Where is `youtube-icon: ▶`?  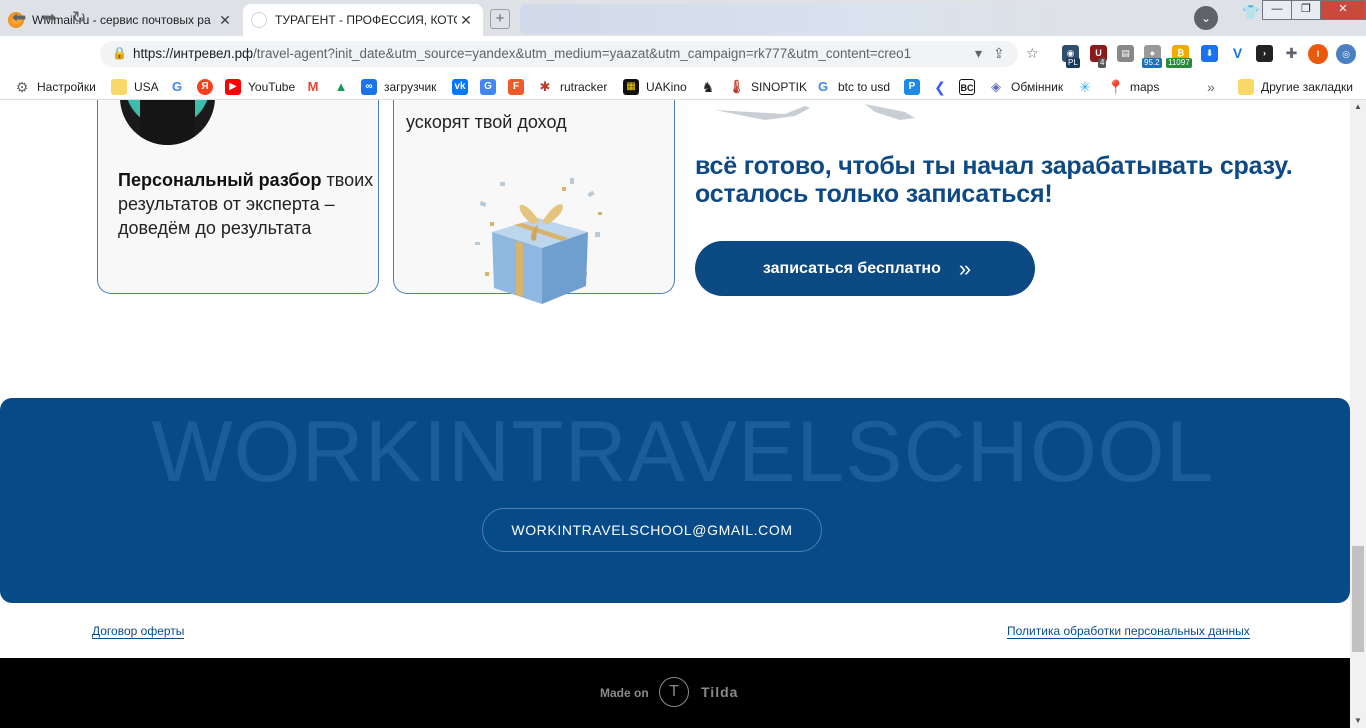
youtube-icon: ▶ is located at coordinates (233, 87).